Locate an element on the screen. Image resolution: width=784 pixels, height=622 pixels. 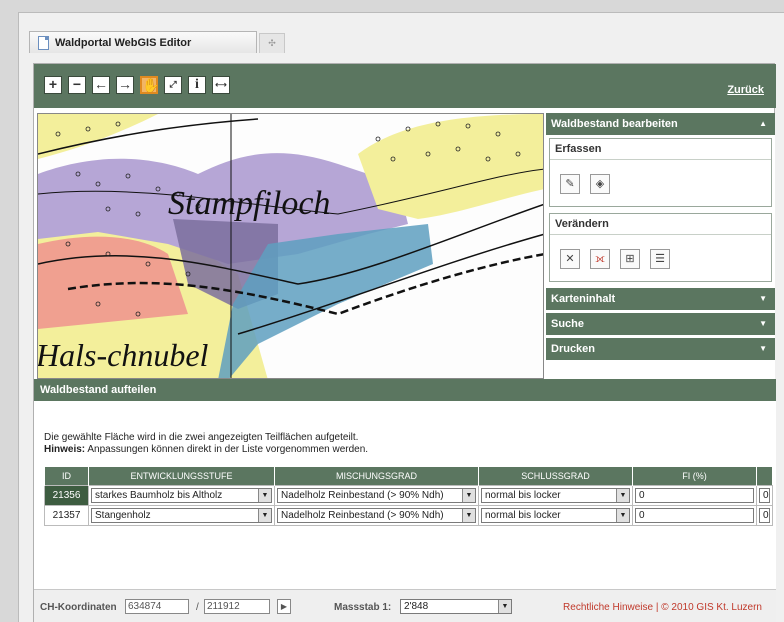
pan-hand-icon: ✋ is located at coordinates (149, 85).